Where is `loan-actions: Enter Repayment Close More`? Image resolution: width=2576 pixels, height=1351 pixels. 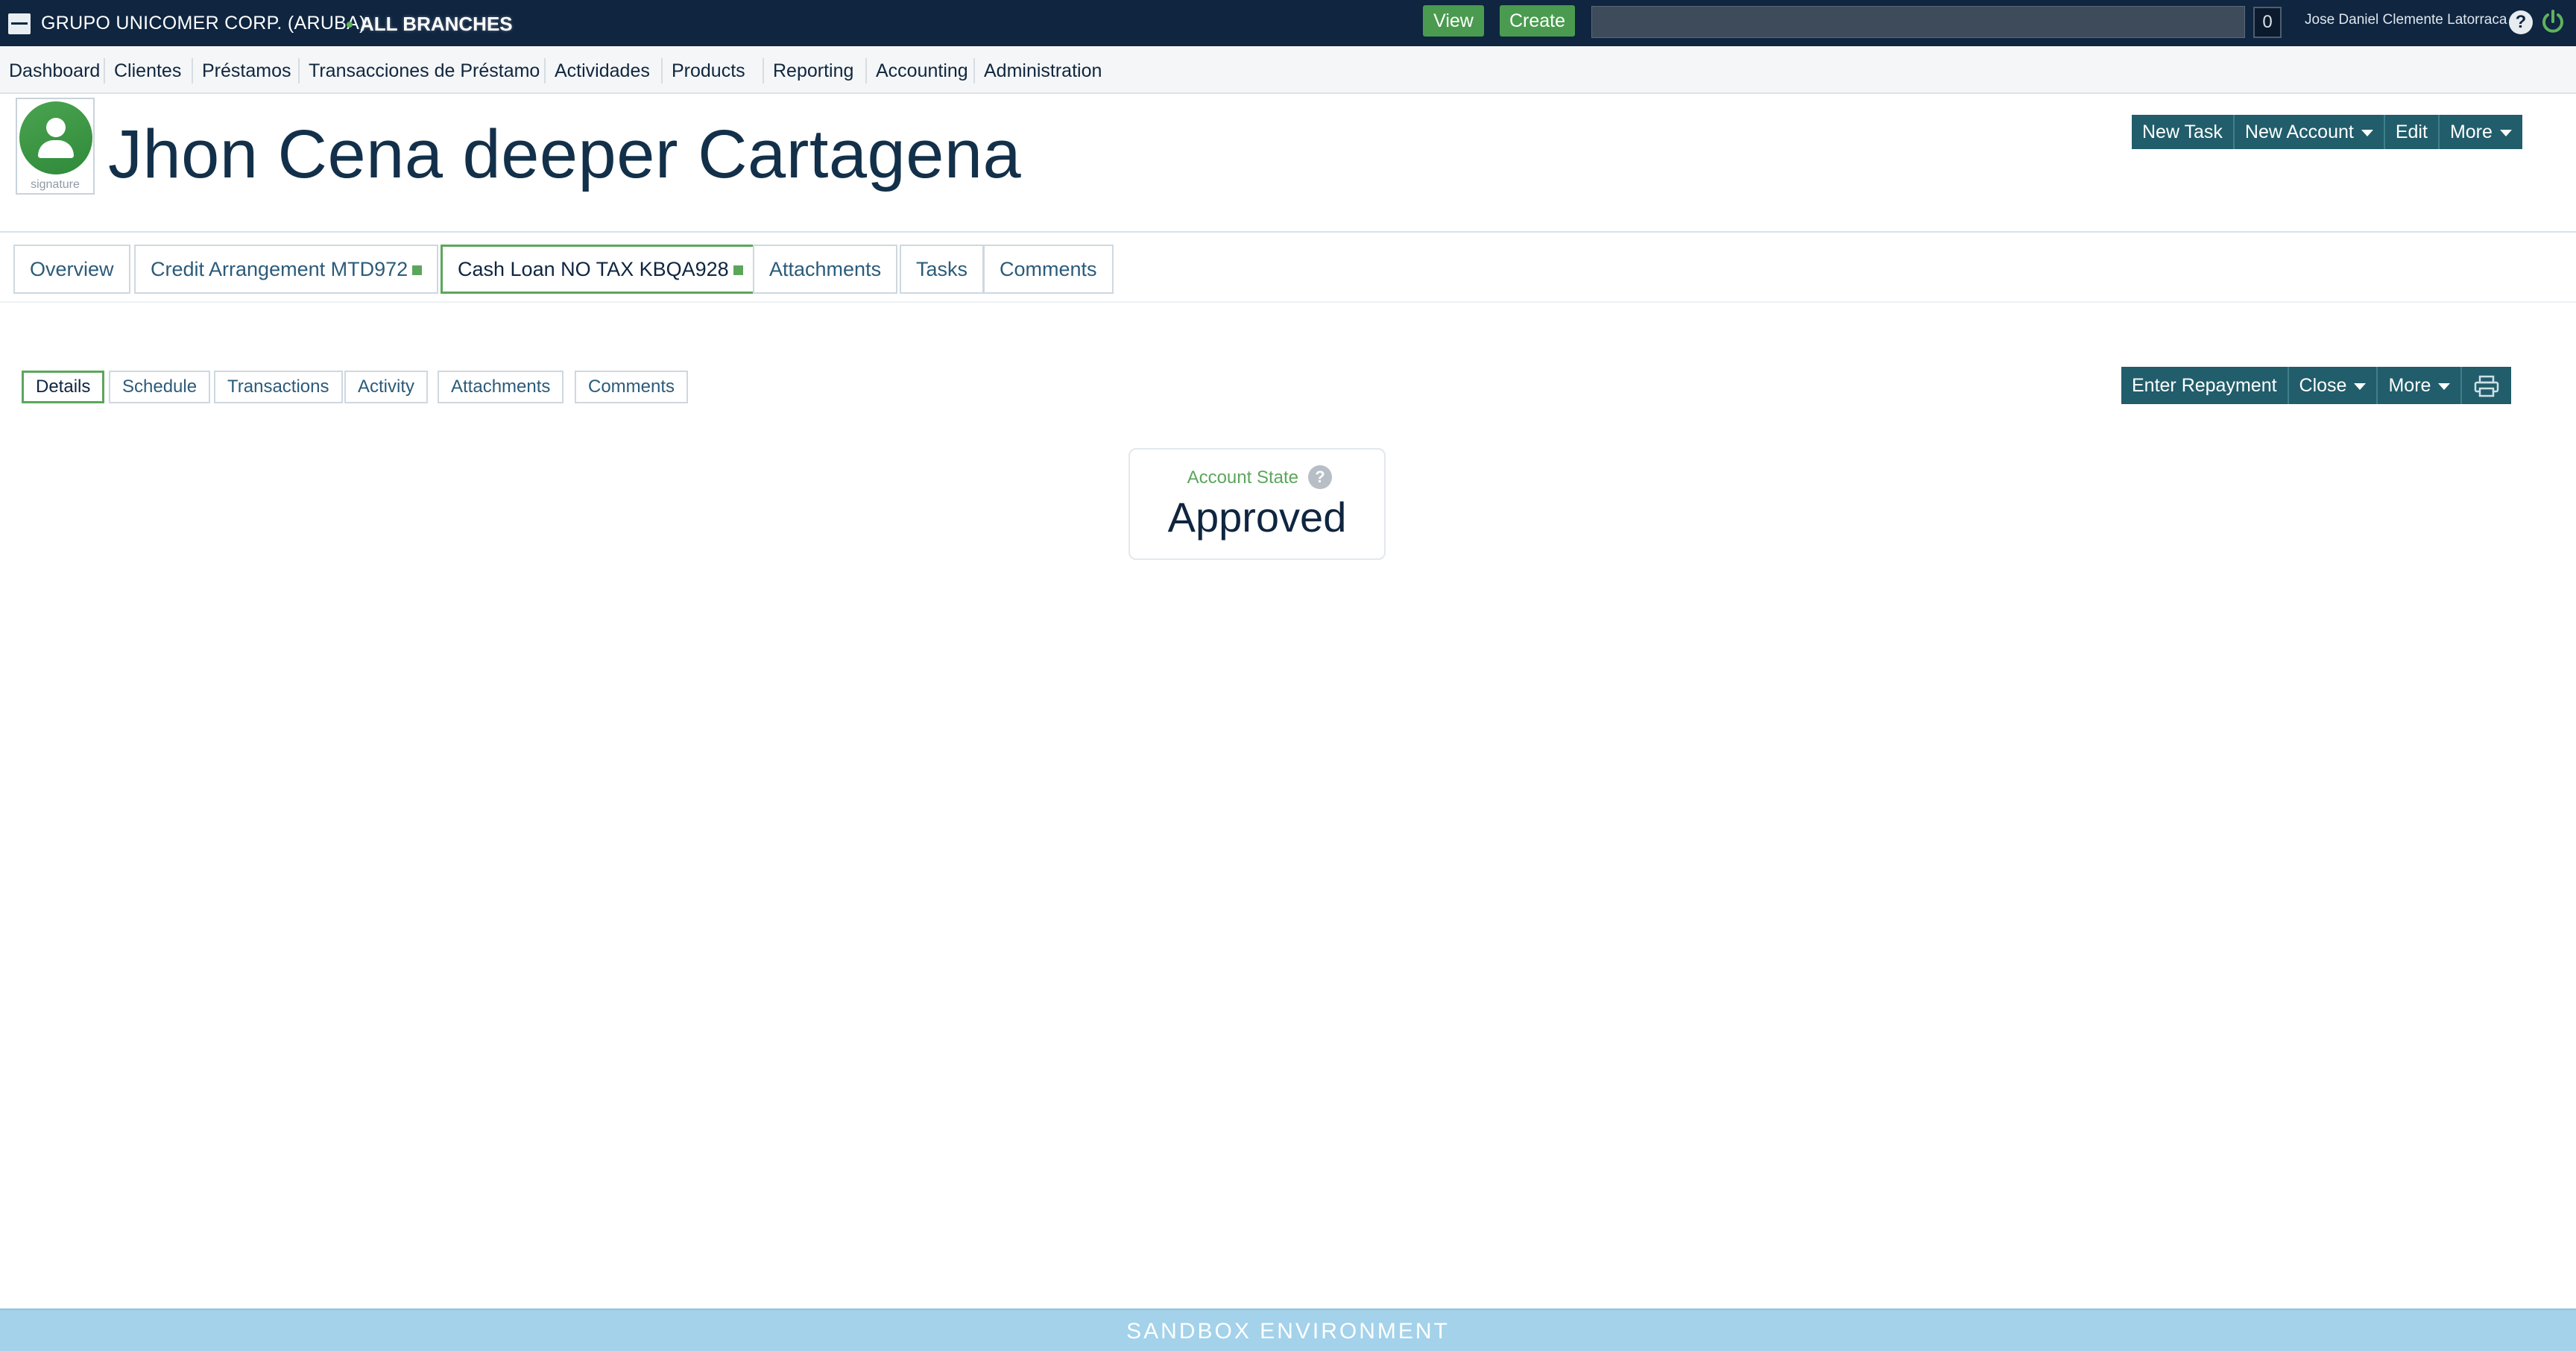
loan-actions: Enter Repayment Close More is located at coordinates (2316, 385).